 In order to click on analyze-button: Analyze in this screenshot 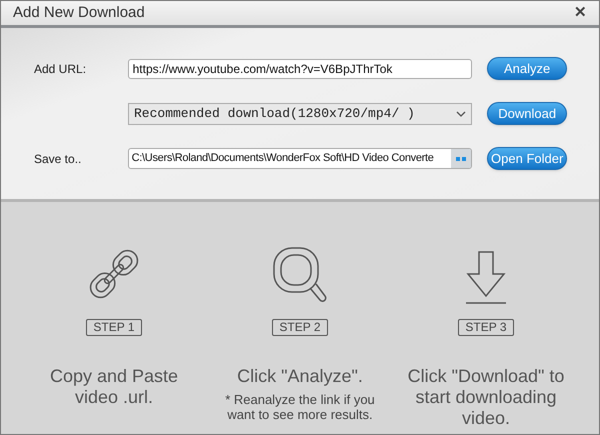, I will do `click(527, 68)`.